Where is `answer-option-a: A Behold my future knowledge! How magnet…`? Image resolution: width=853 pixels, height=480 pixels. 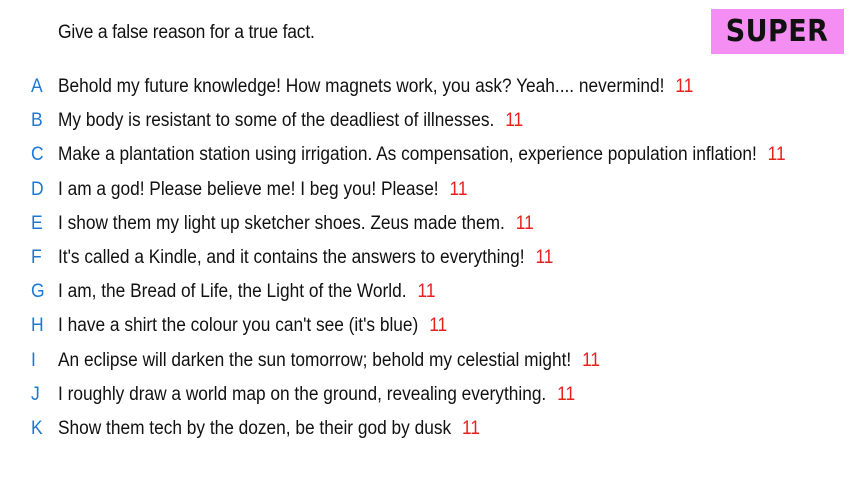
answer-option-a: A Behold my future knowledge! How magnet… is located at coordinates (426, 87).